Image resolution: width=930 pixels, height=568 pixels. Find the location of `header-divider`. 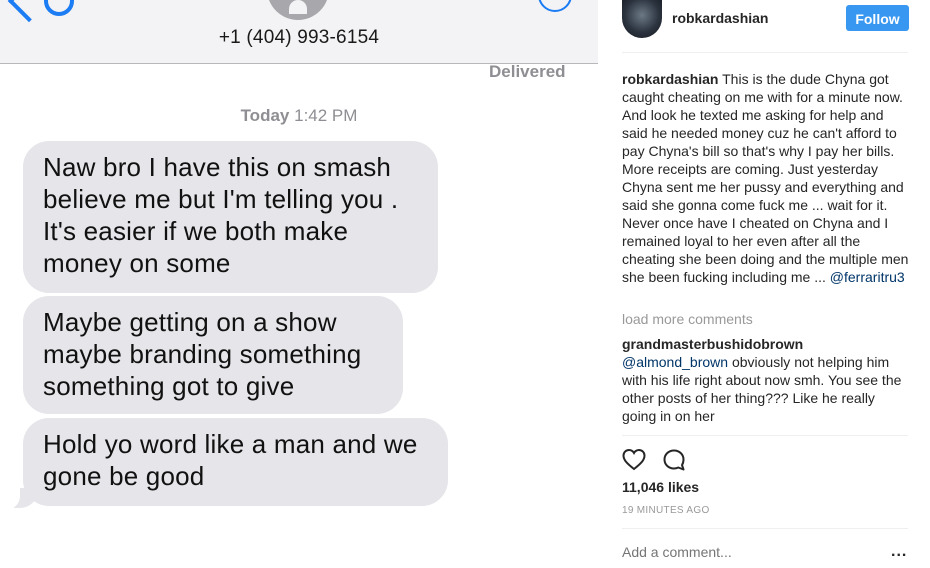

header-divider is located at coordinates (765, 52).